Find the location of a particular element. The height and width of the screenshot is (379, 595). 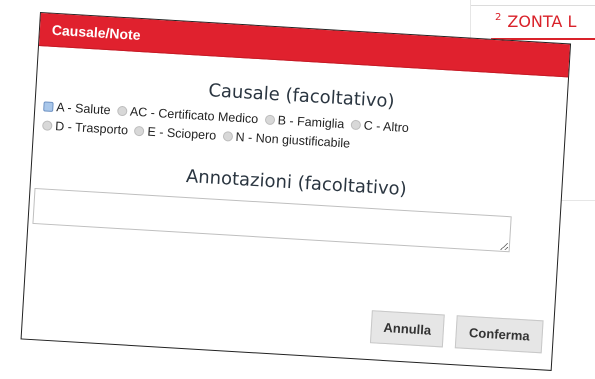

option-label: A - Salute is located at coordinates (83, 109).